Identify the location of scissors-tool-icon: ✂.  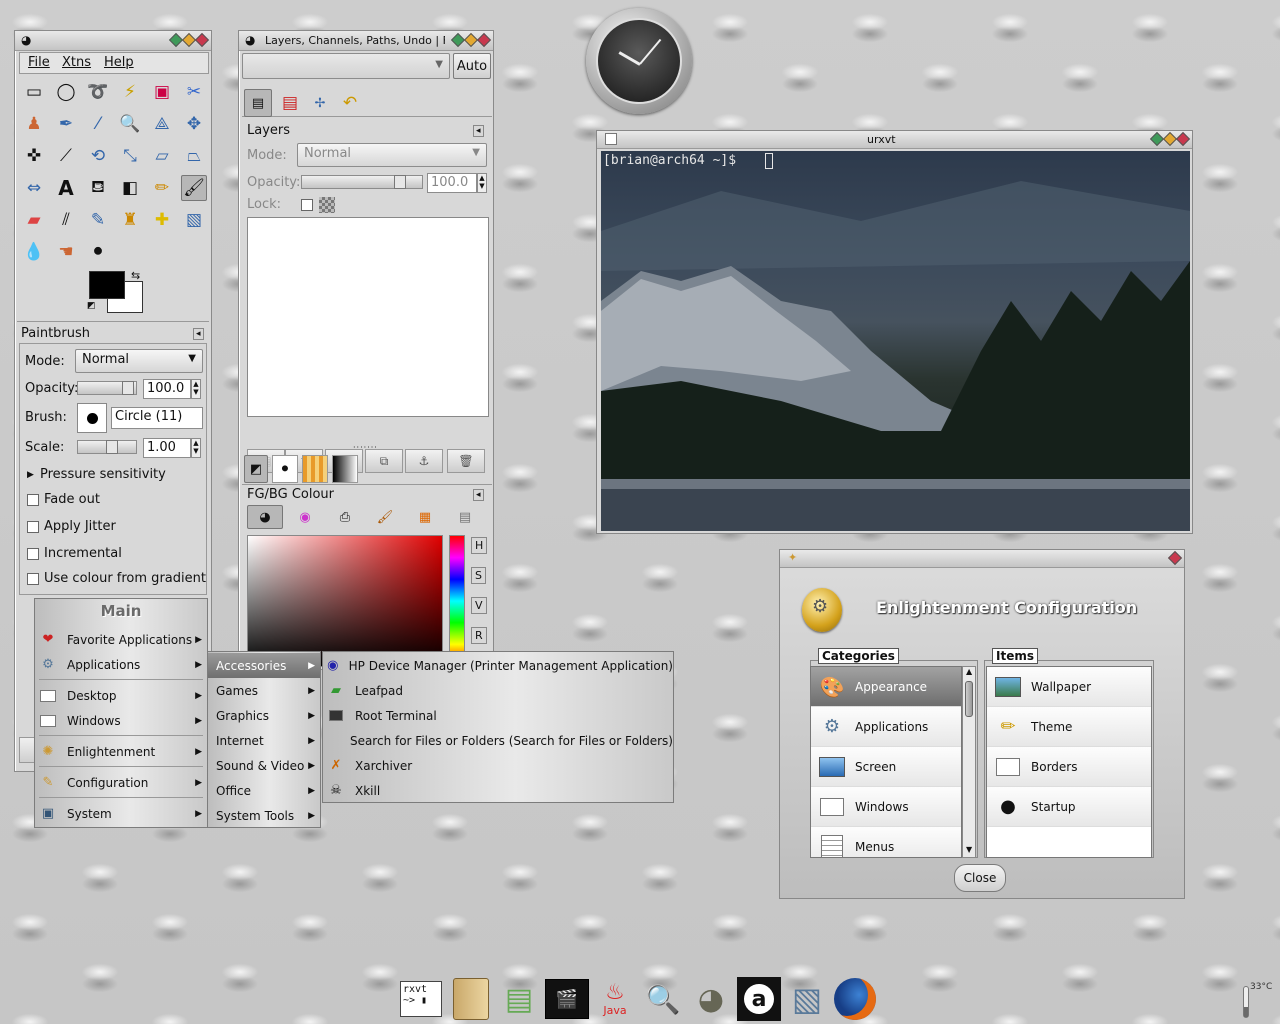
(194, 92).